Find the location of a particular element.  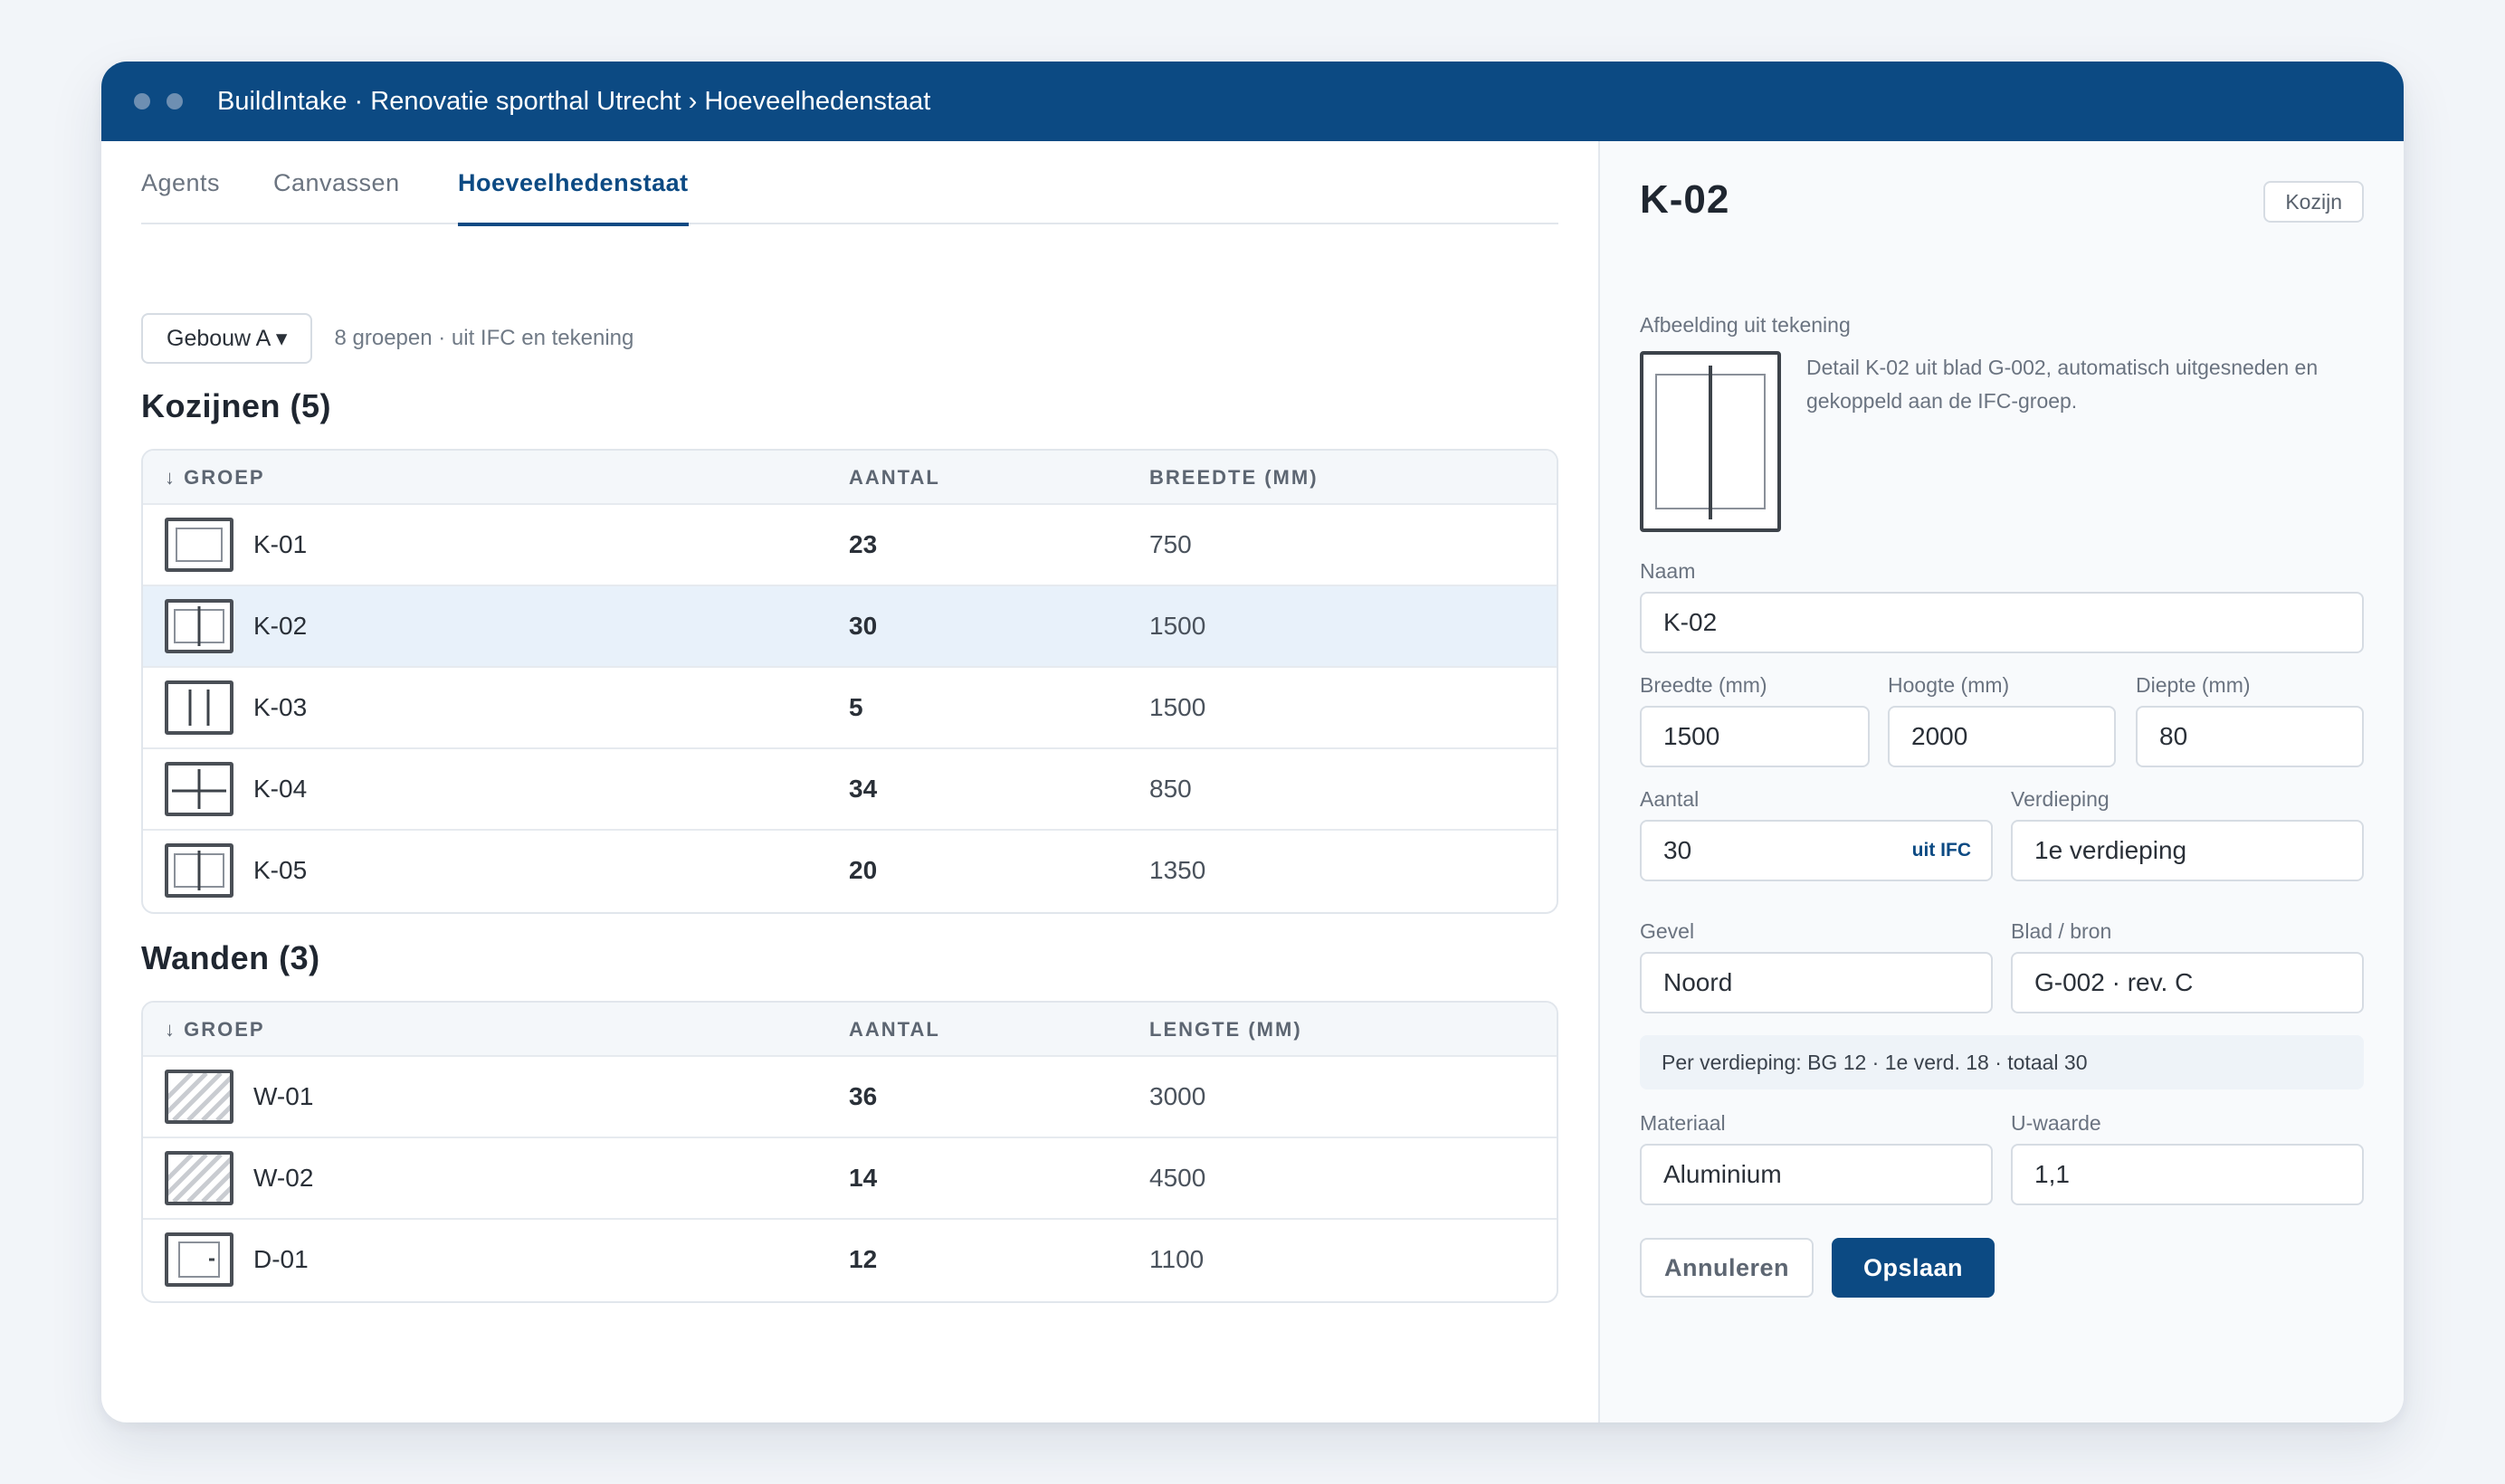

row-size: 1100 is located at coordinates (1177, 1259).